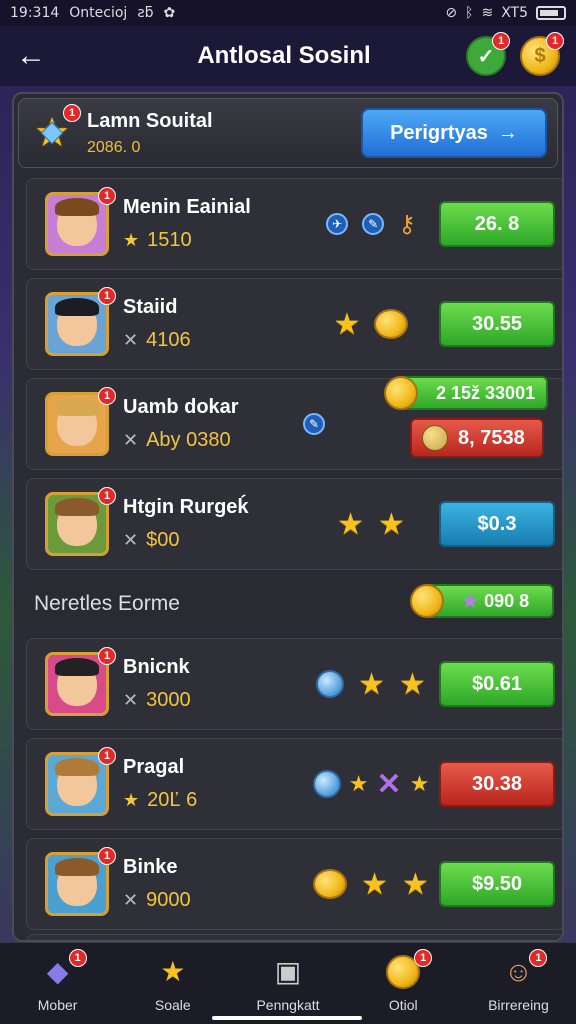 The image size is (576, 1024). What do you see at coordinates (288, 13) in the screenshot?
I see `status-bar: 19:314 Ontecioj ƨƃ ✿ ⊘ ᛒ ≋ XT5` at bounding box center [288, 13].